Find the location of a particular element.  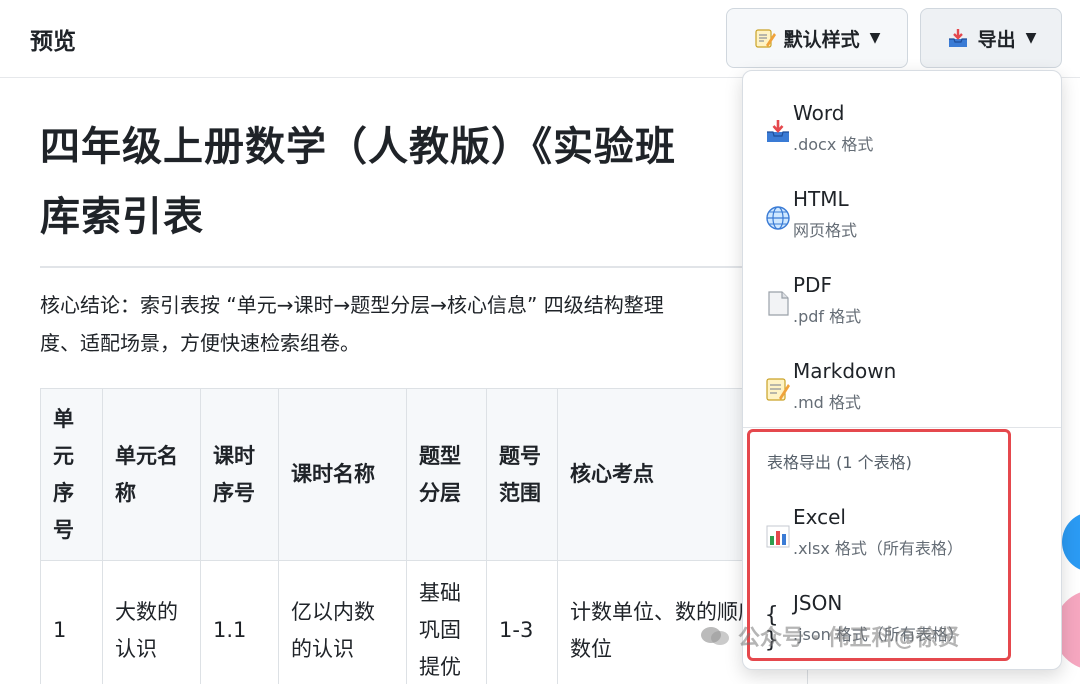

export-word-item: Word .docx 格式 is located at coordinates (910, 133).